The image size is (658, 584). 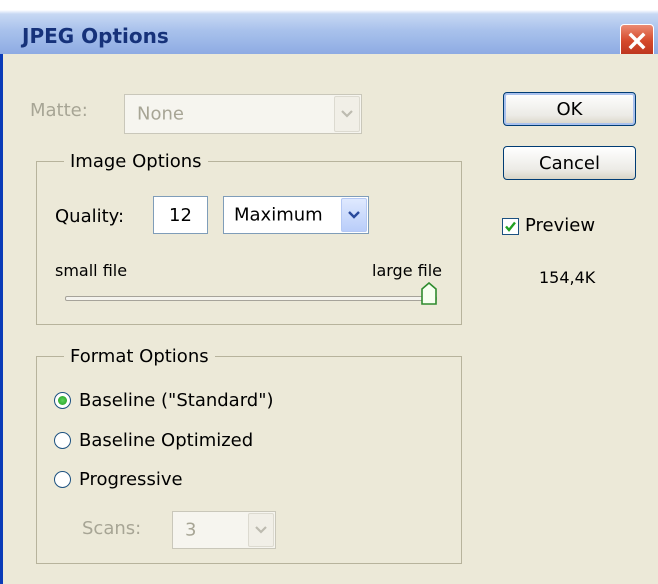 I want to click on matte-dropdown-button, so click(x=347, y=114).